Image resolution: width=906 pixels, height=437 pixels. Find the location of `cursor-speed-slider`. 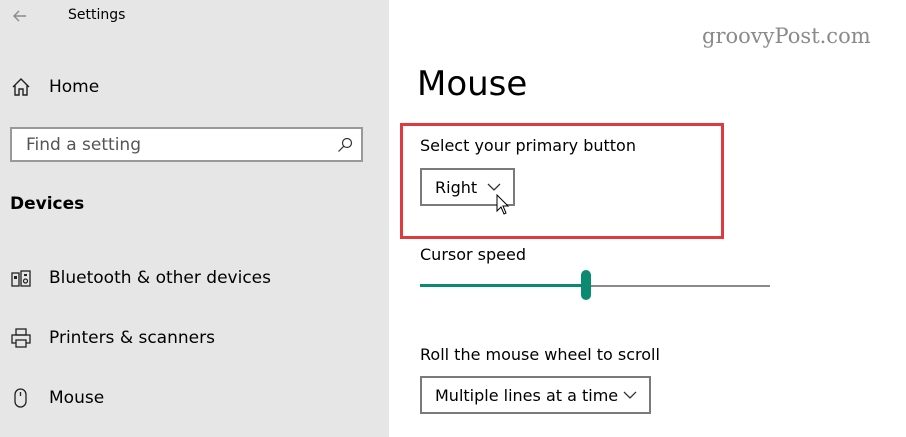

cursor-speed-slider is located at coordinates (595, 286).